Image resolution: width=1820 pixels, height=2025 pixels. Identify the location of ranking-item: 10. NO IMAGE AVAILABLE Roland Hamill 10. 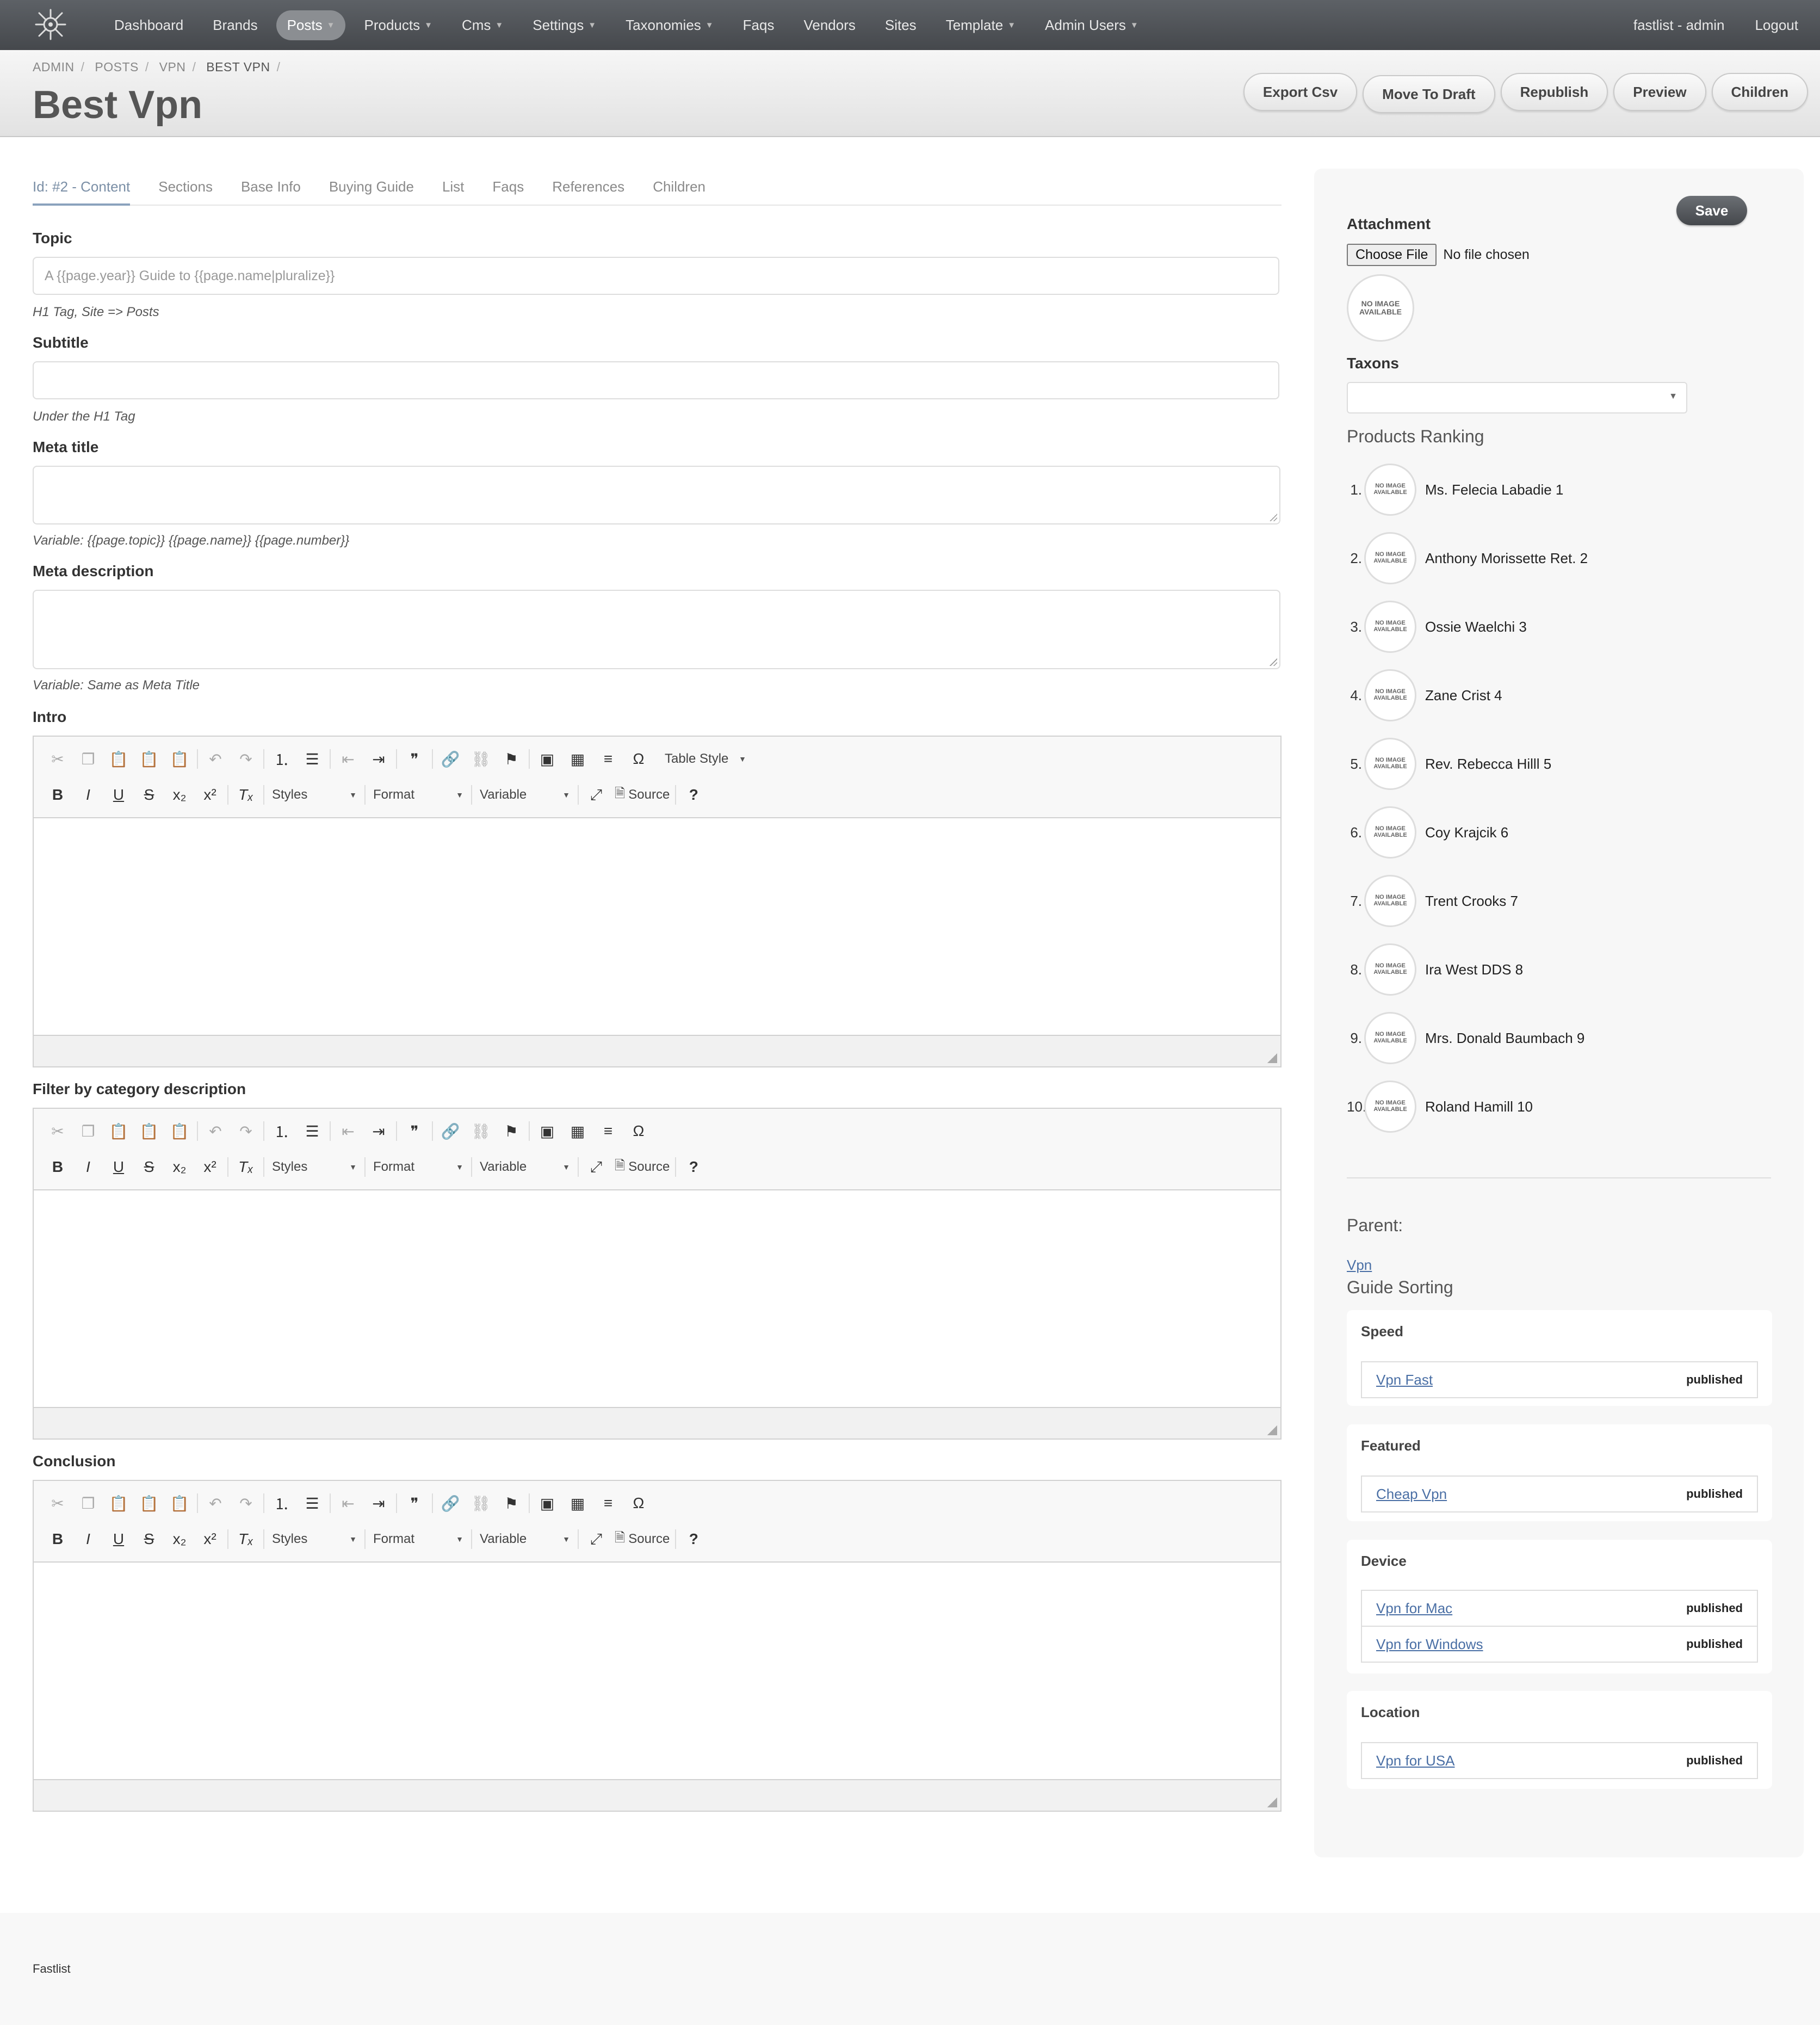
(1440, 1106).